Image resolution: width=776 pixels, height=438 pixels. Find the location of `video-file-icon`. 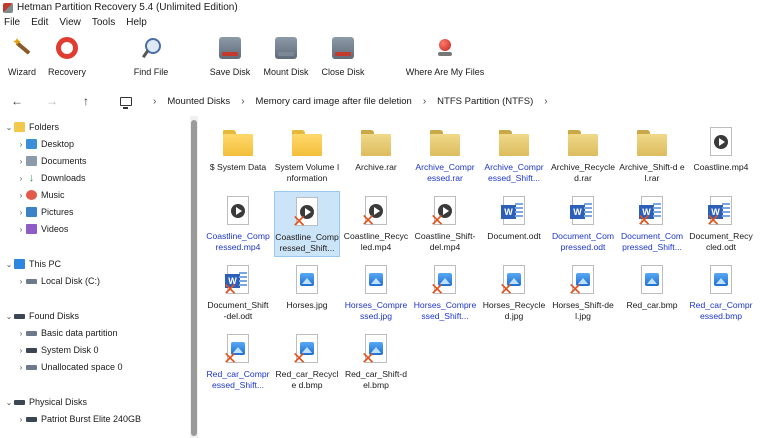

video-file-icon is located at coordinates (238, 211).